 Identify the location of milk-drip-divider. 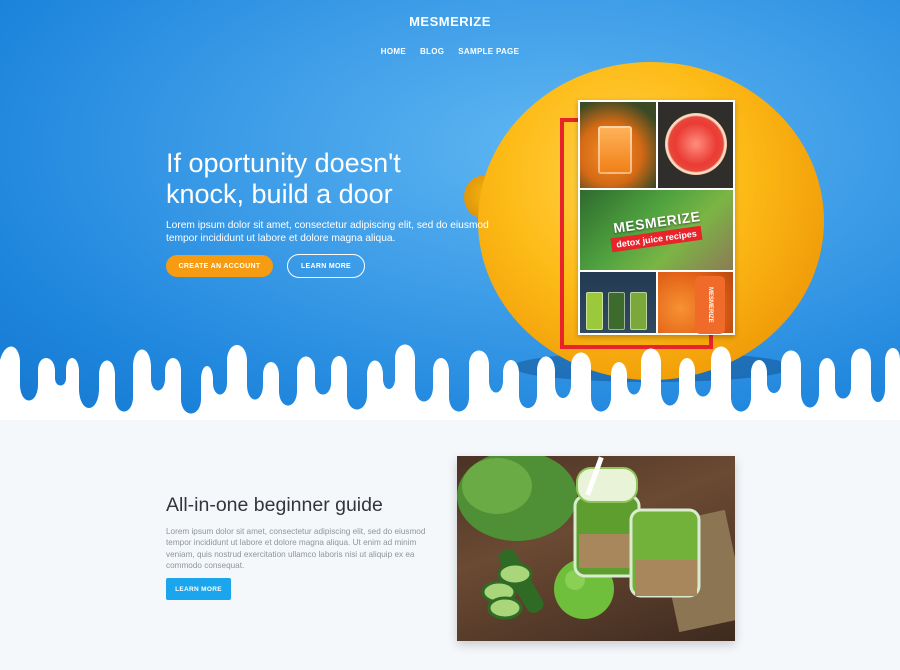
(450, 382).